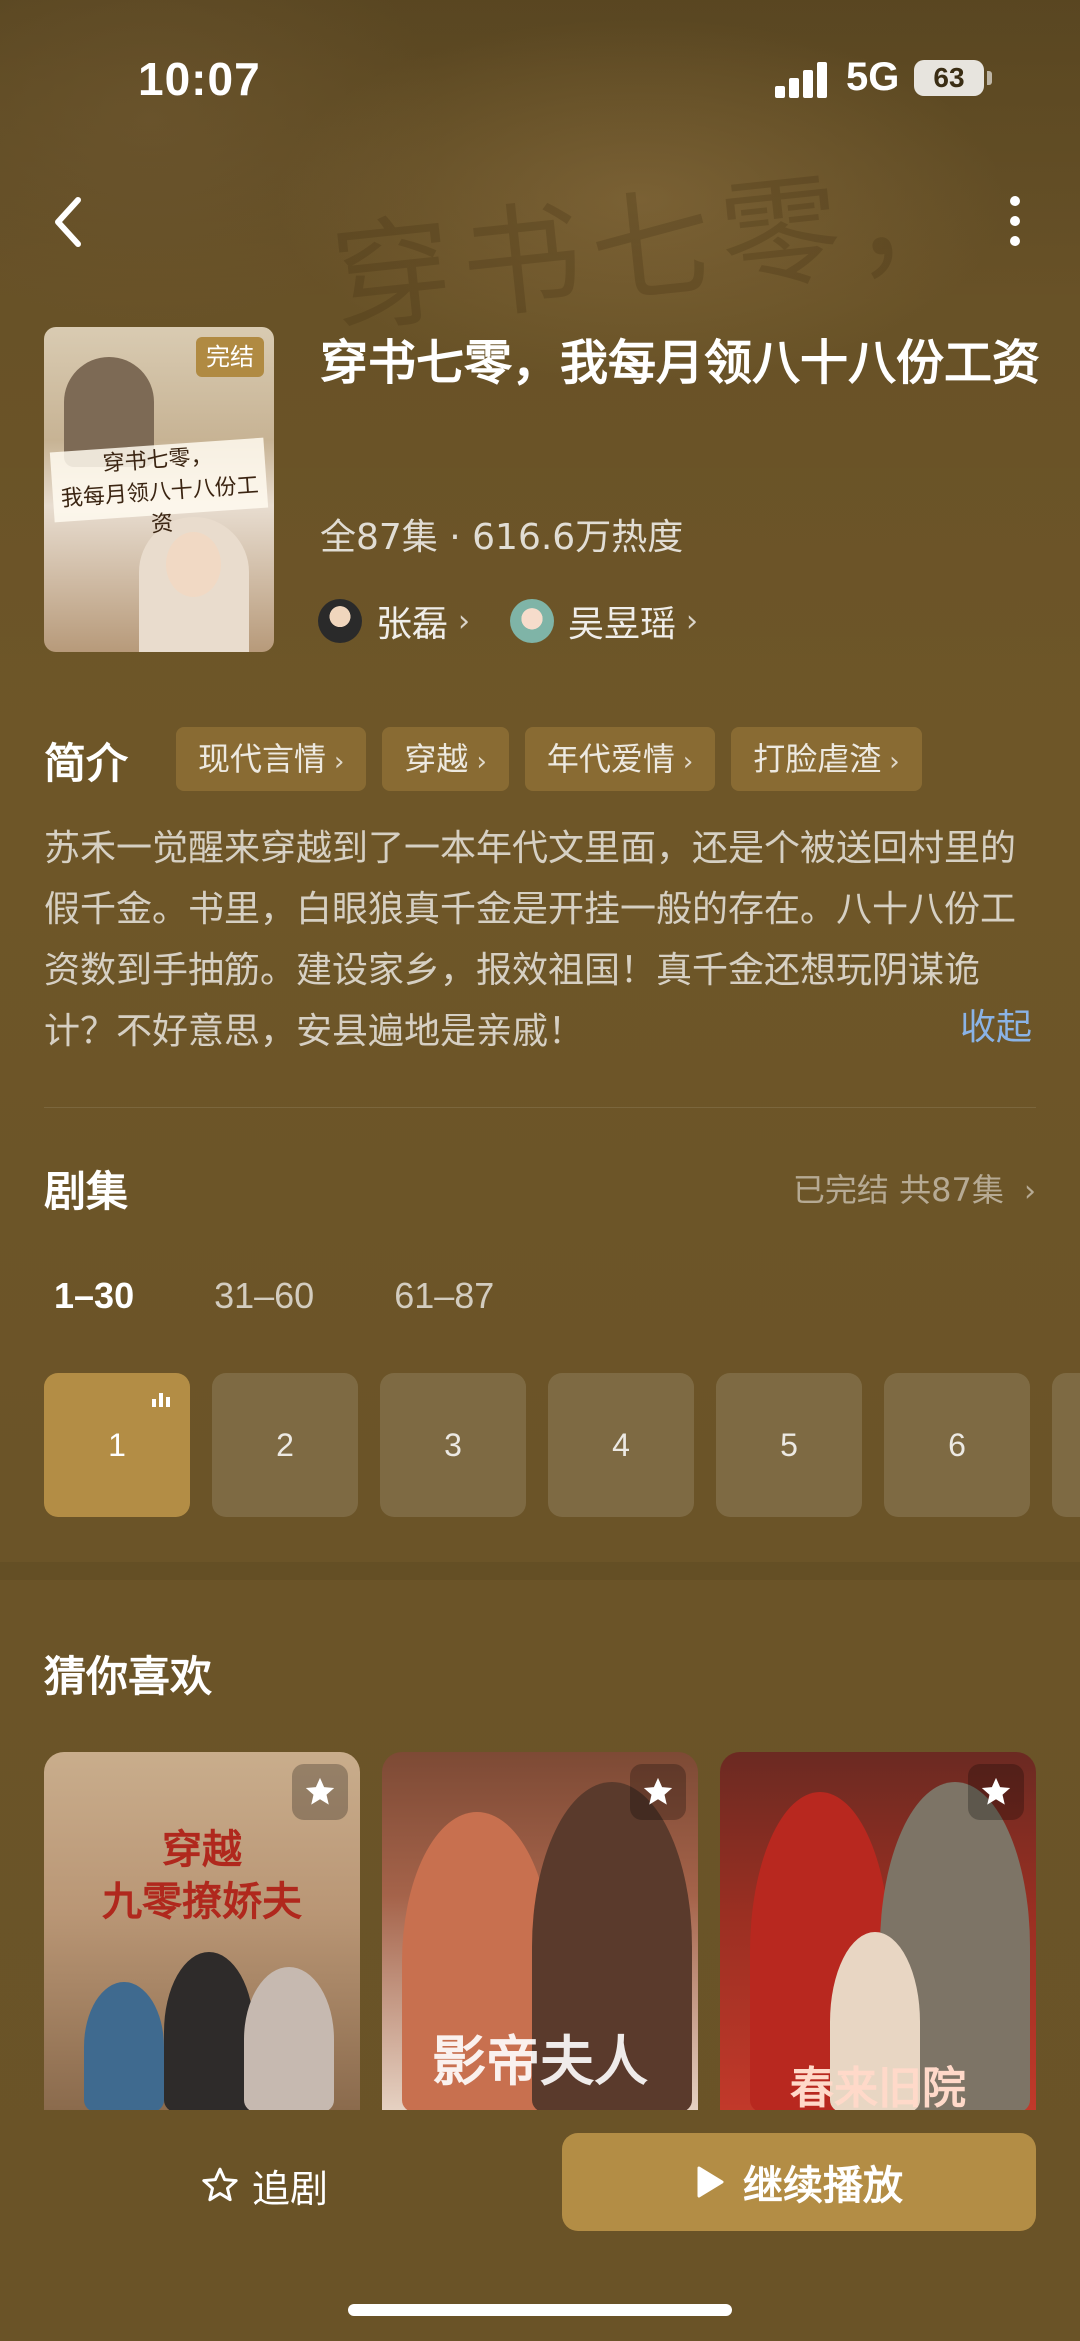  I want to click on episode-number: 5, so click(789, 1444).